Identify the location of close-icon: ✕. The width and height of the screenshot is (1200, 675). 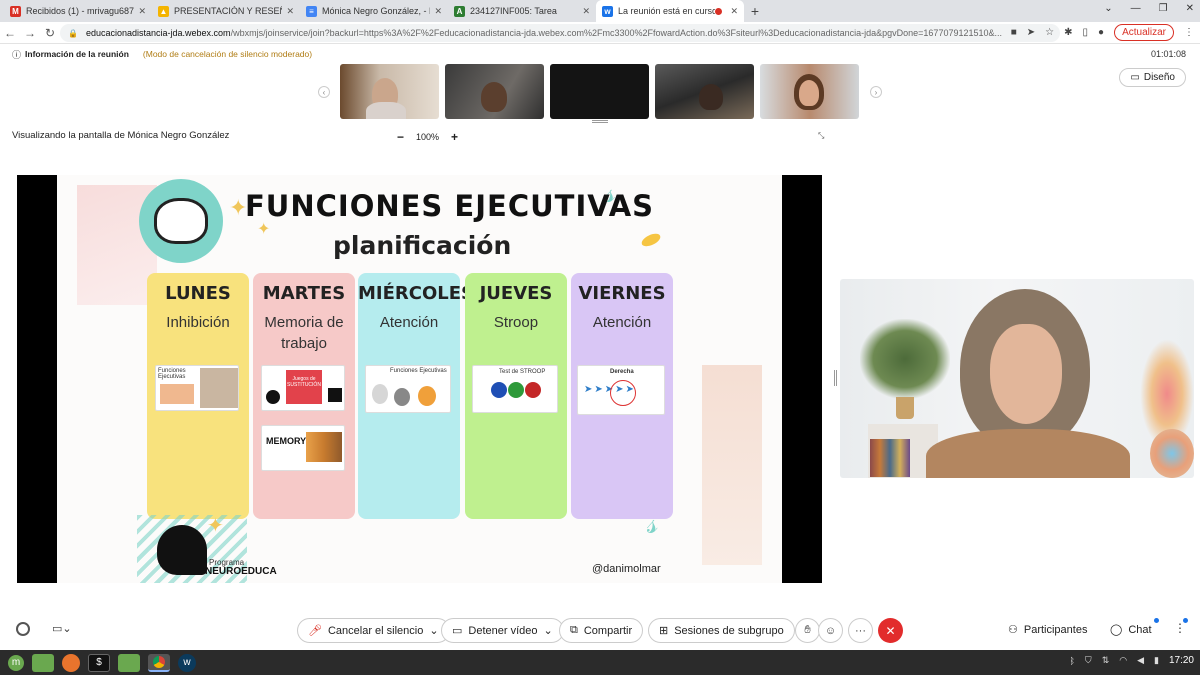
(1190, 8).